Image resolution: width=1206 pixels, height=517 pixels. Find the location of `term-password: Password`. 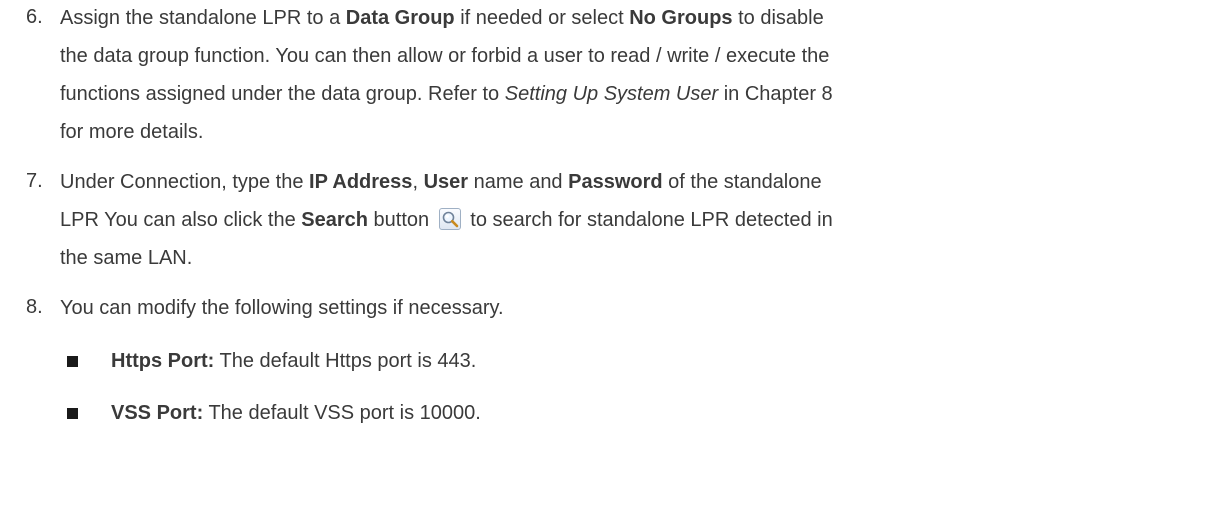

term-password: Password is located at coordinates (615, 182).